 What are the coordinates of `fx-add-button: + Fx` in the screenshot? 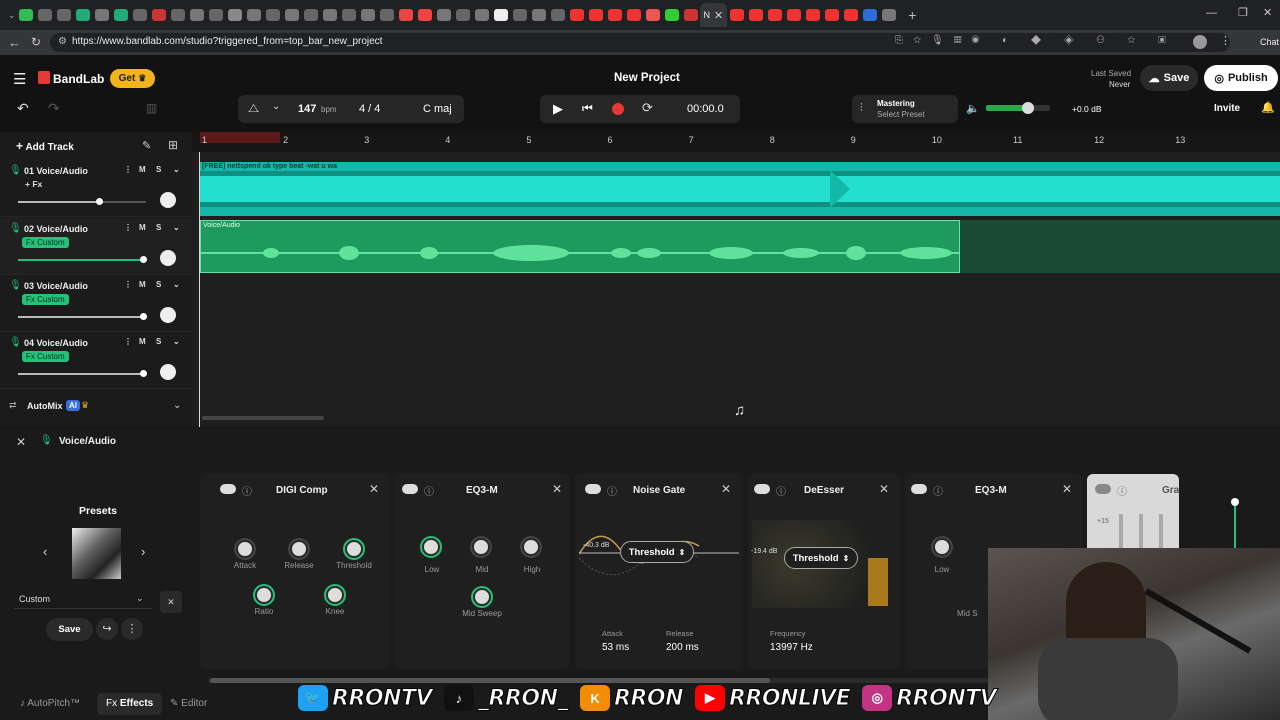 It's located at (33, 184).